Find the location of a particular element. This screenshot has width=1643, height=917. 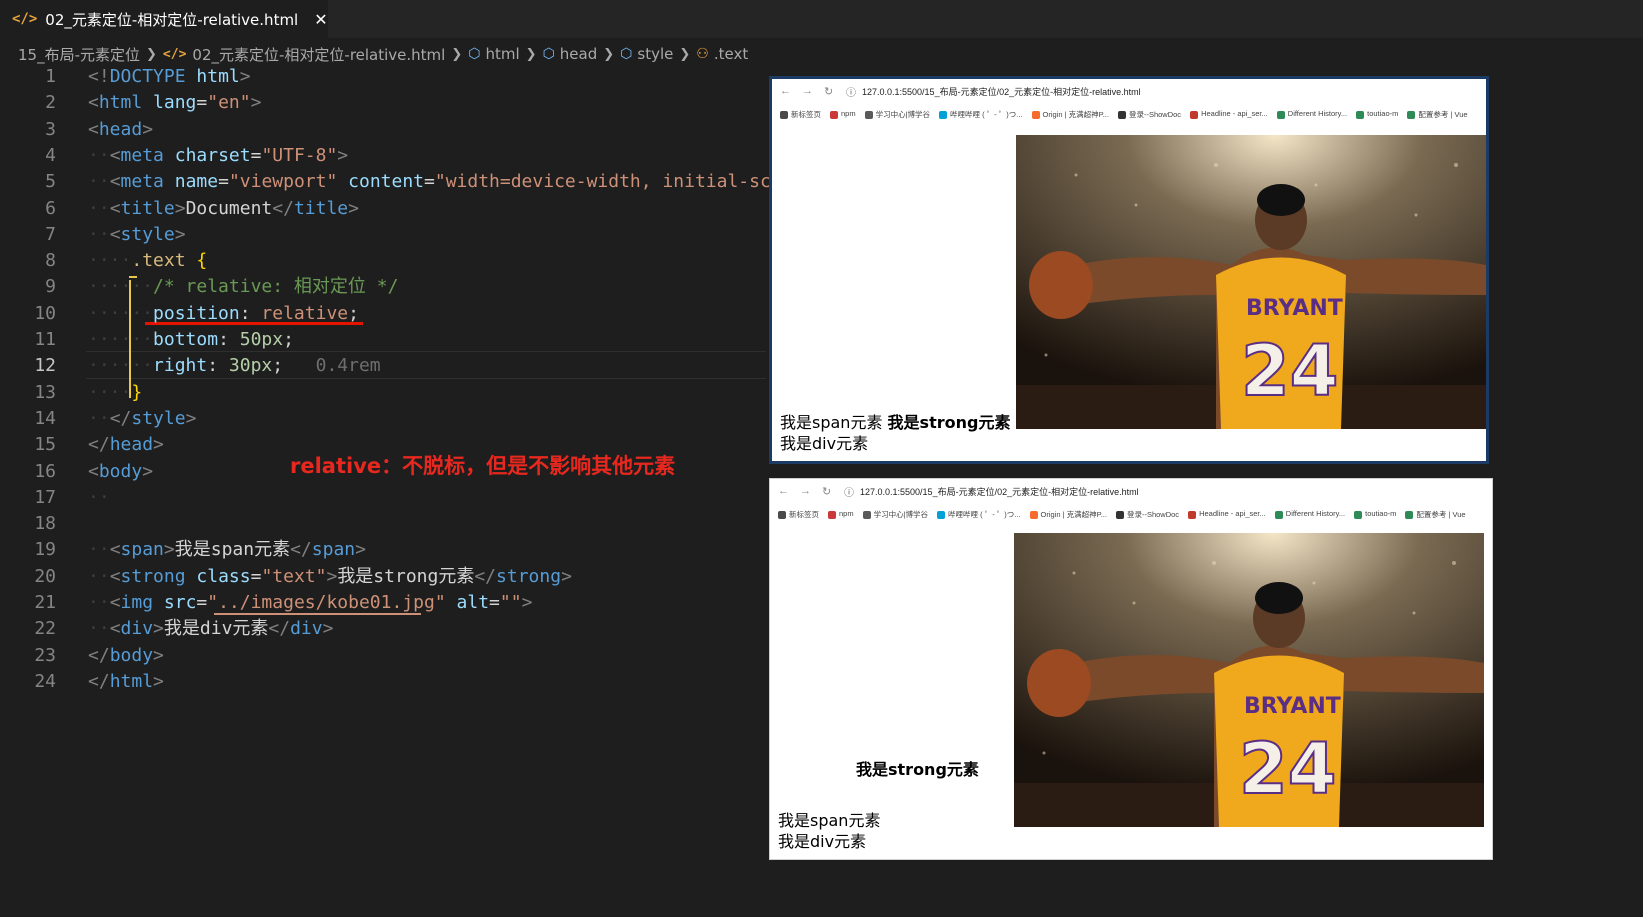

code-token: name is located at coordinates (196, 182).